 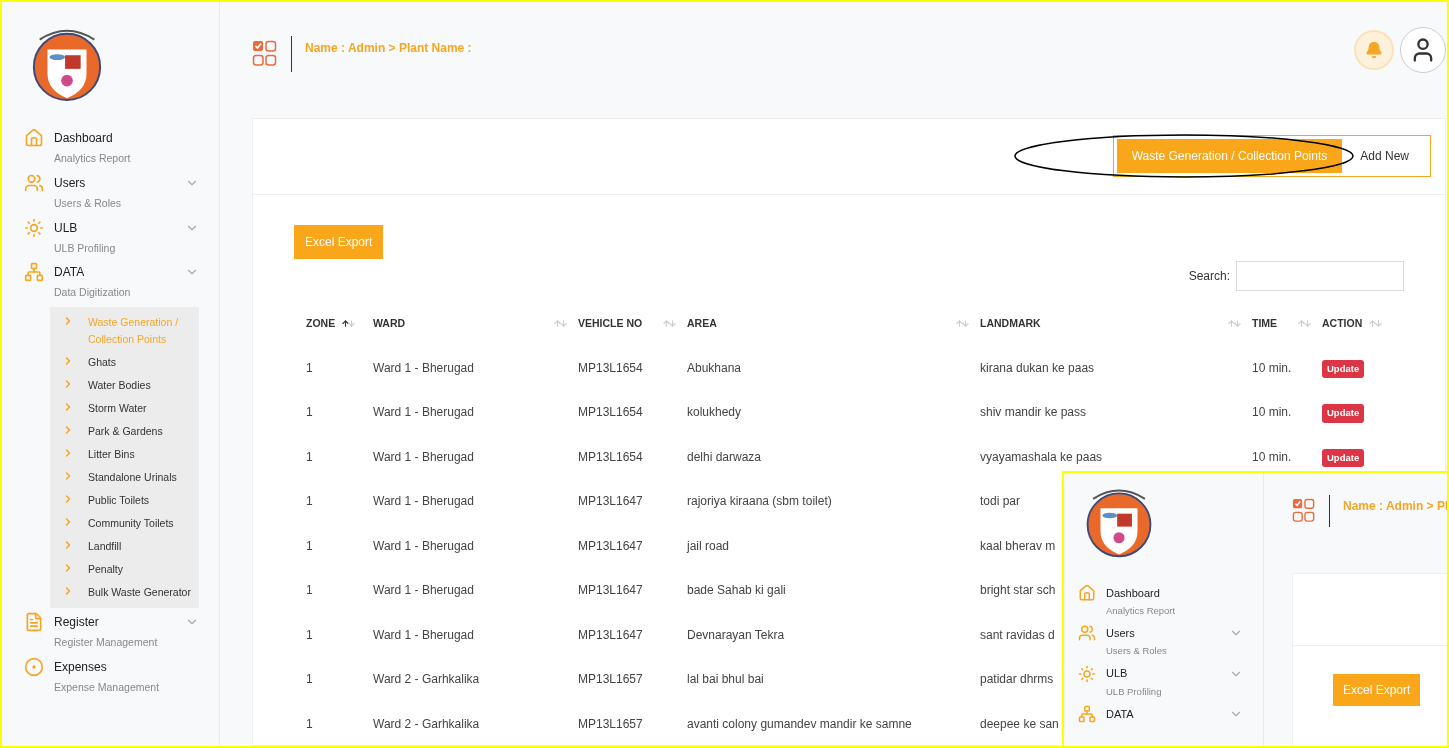 I want to click on search-field, so click(x=1320, y=275).